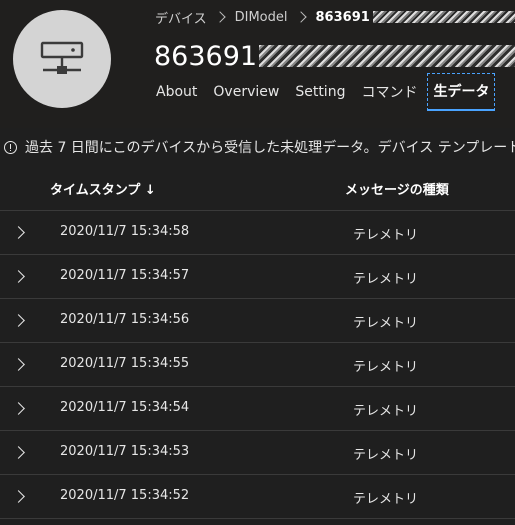 This screenshot has width=515, height=525. What do you see at coordinates (261, 17) in the screenshot?
I see `breadcrumb-model: DIModel` at bounding box center [261, 17].